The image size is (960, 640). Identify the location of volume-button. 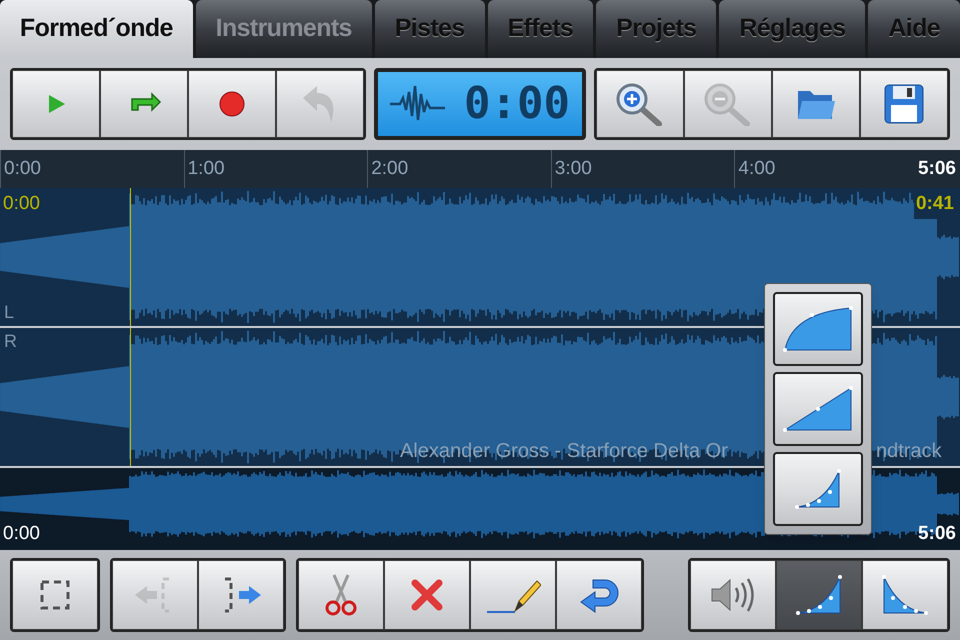
(733, 595).